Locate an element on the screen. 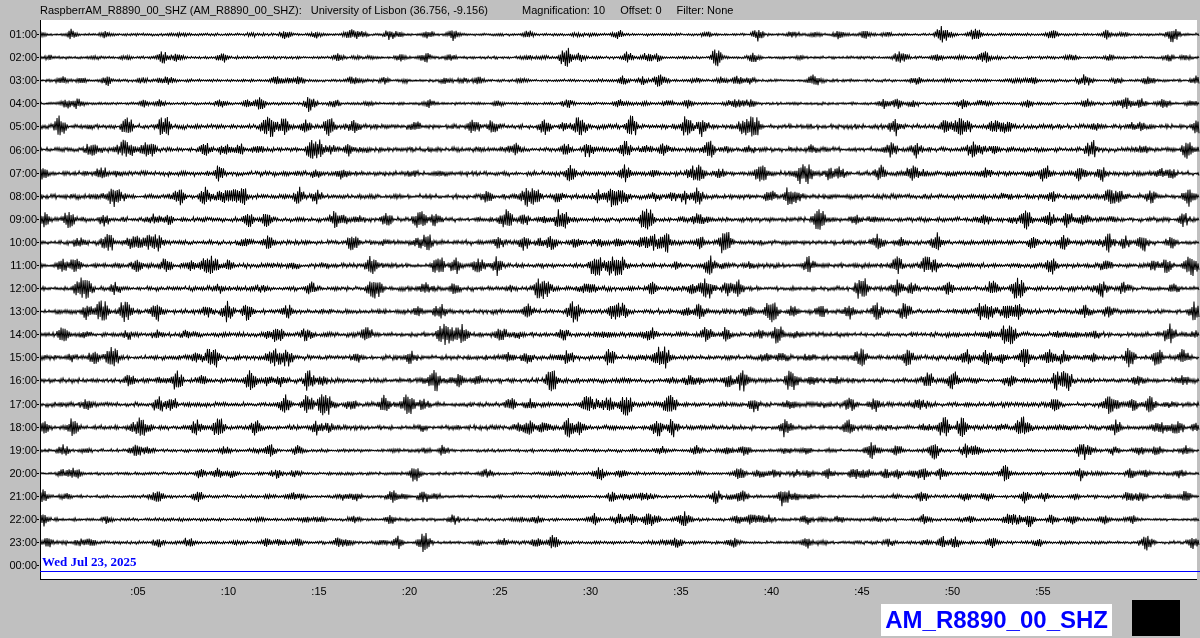  station-title: RaspberrAM_R8890_00_SHZ (AM_R8890_00_SHZ): is located at coordinates (171, 10).